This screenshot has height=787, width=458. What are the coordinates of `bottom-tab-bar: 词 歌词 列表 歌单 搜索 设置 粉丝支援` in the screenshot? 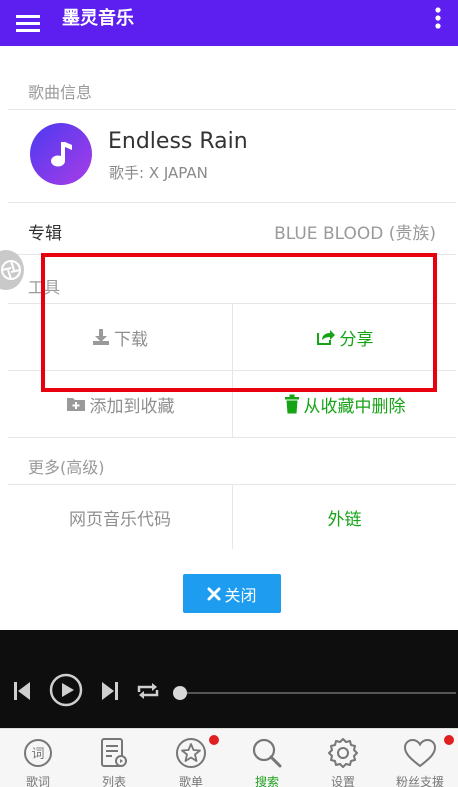 It's located at (229, 757).